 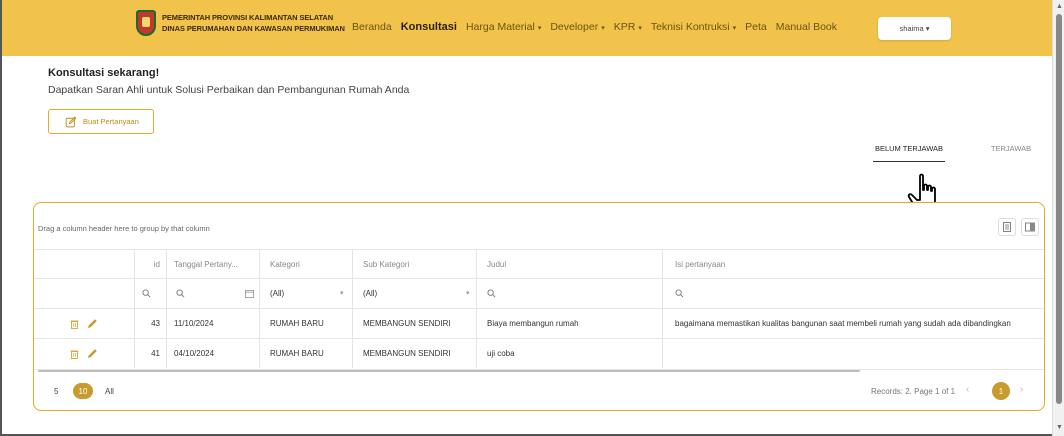 What do you see at coordinates (146, 23) in the screenshot?
I see `province-logo` at bounding box center [146, 23].